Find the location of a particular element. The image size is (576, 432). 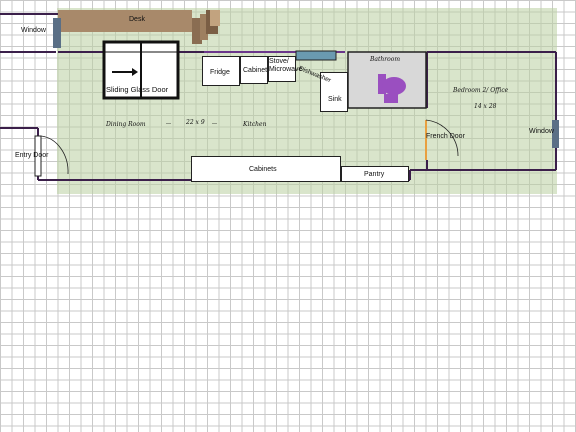

bathroom-label: Bathroom is located at coordinates (385, 59).